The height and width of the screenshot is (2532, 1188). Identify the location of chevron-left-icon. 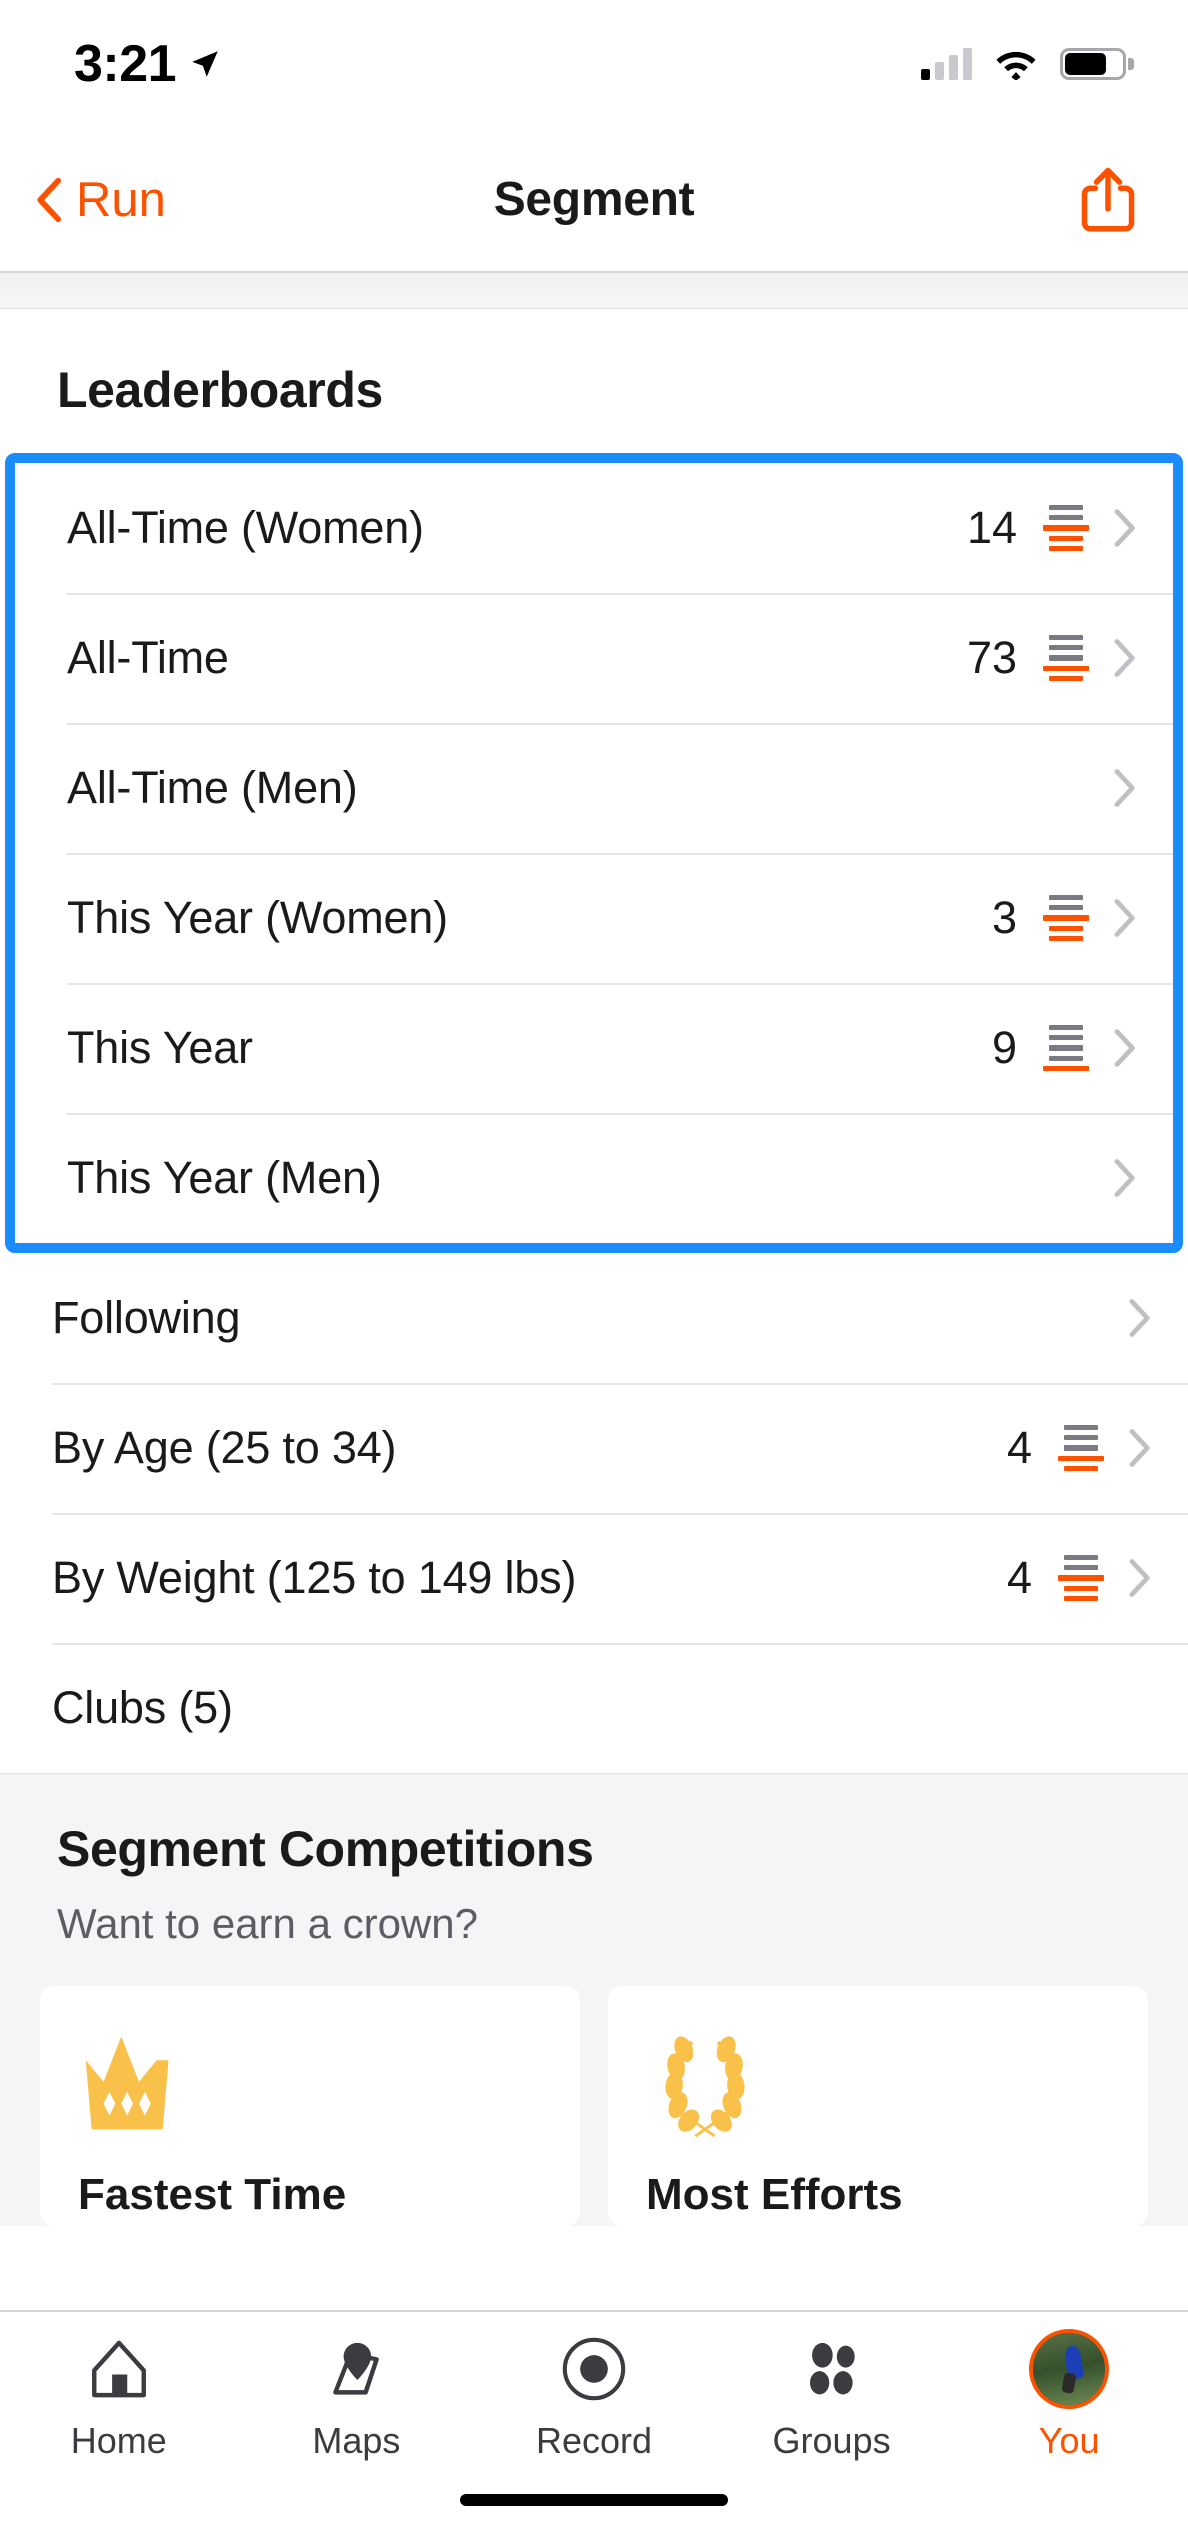
(49, 199).